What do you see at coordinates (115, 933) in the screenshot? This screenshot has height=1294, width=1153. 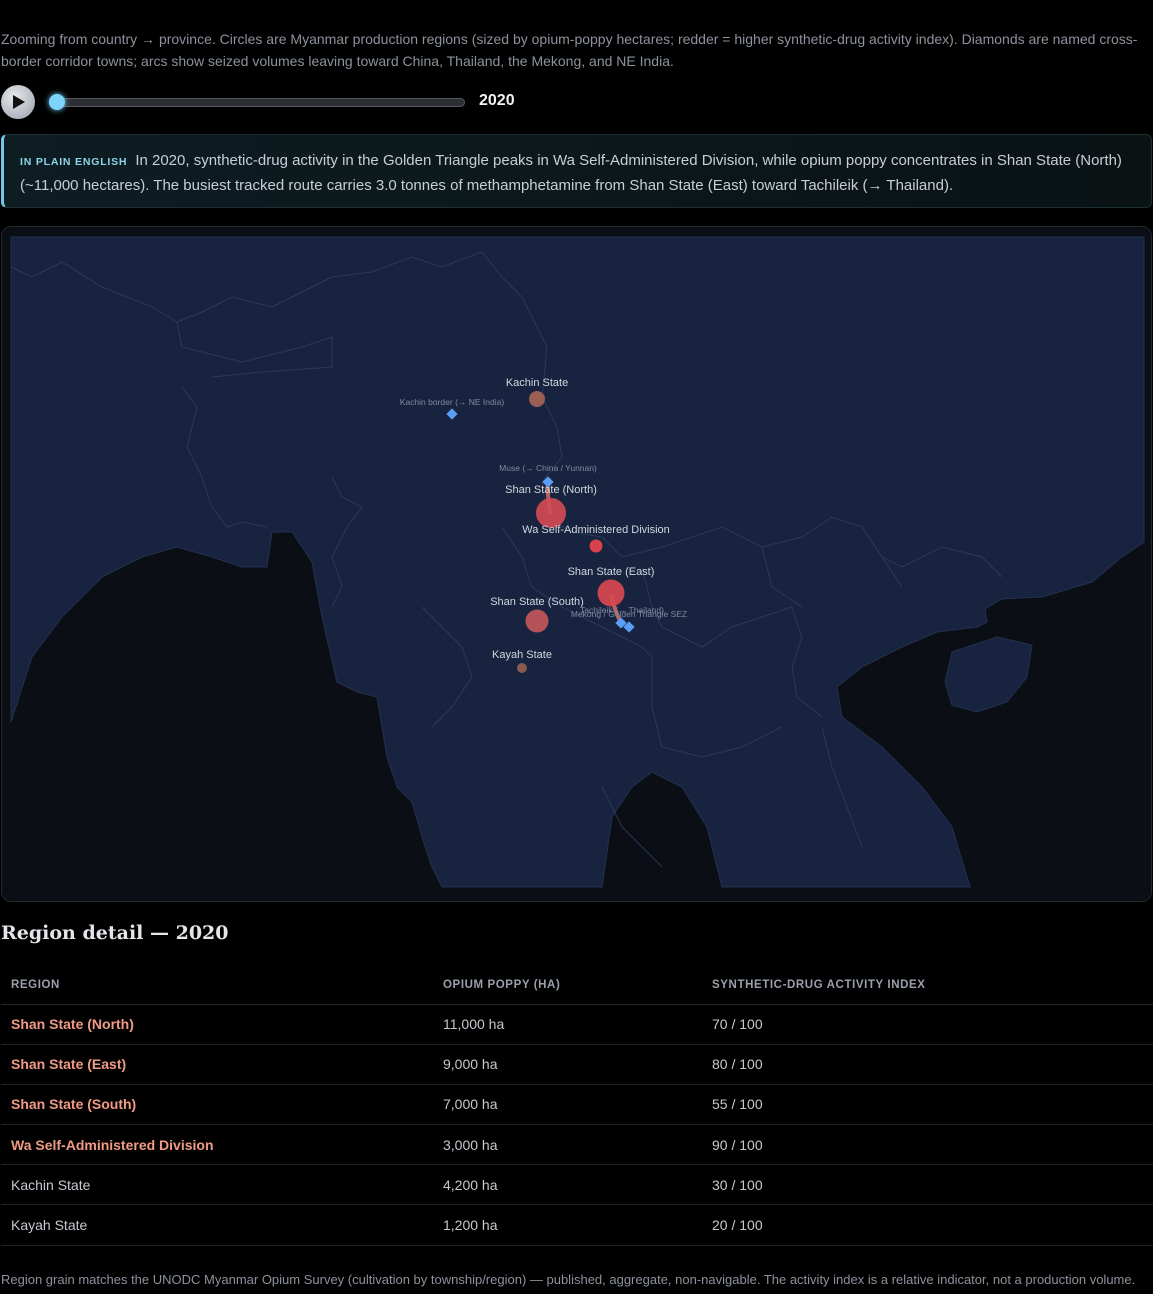 I see `region-detail-title: Region detail — 2020` at bounding box center [115, 933].